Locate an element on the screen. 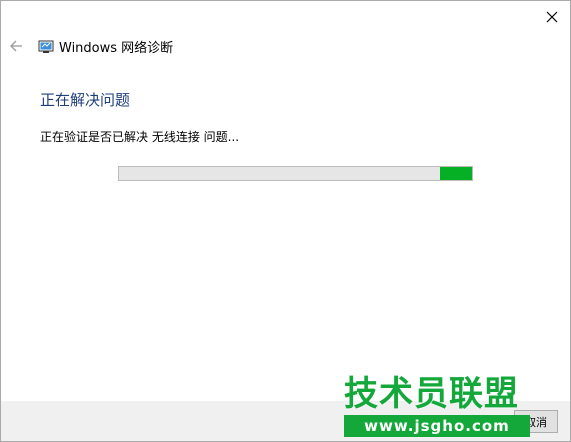  close-button is located at coordinates (552, 17).